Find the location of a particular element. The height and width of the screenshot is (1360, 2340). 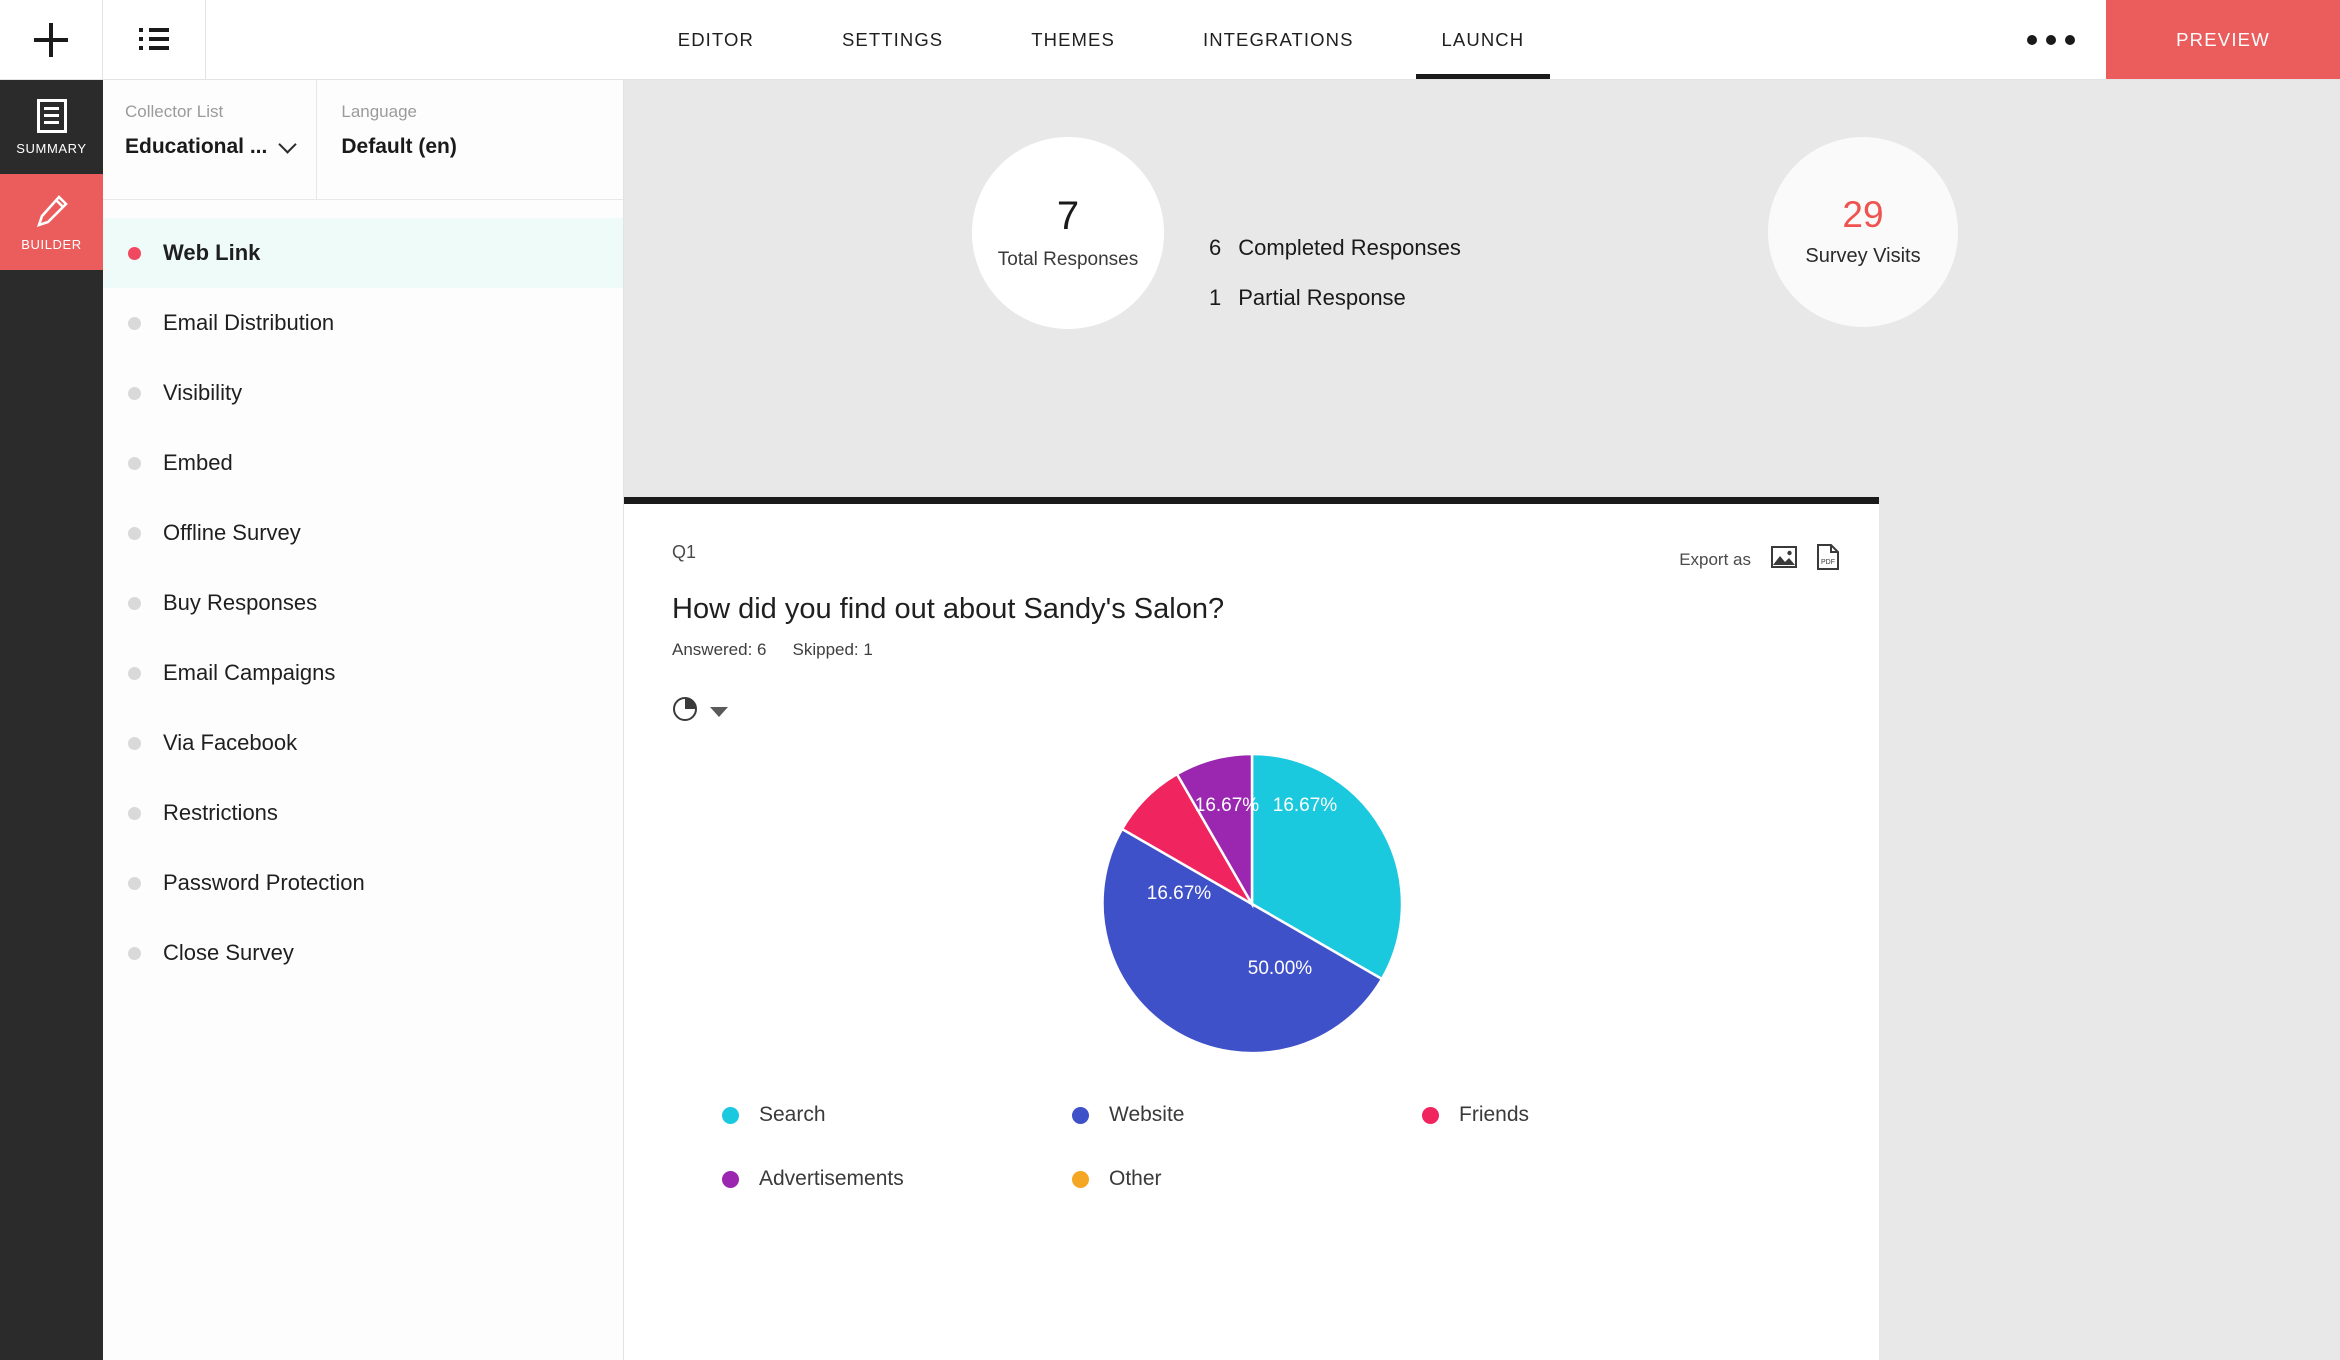

legend-item-search: Search is located at coordinates (897, 1115).